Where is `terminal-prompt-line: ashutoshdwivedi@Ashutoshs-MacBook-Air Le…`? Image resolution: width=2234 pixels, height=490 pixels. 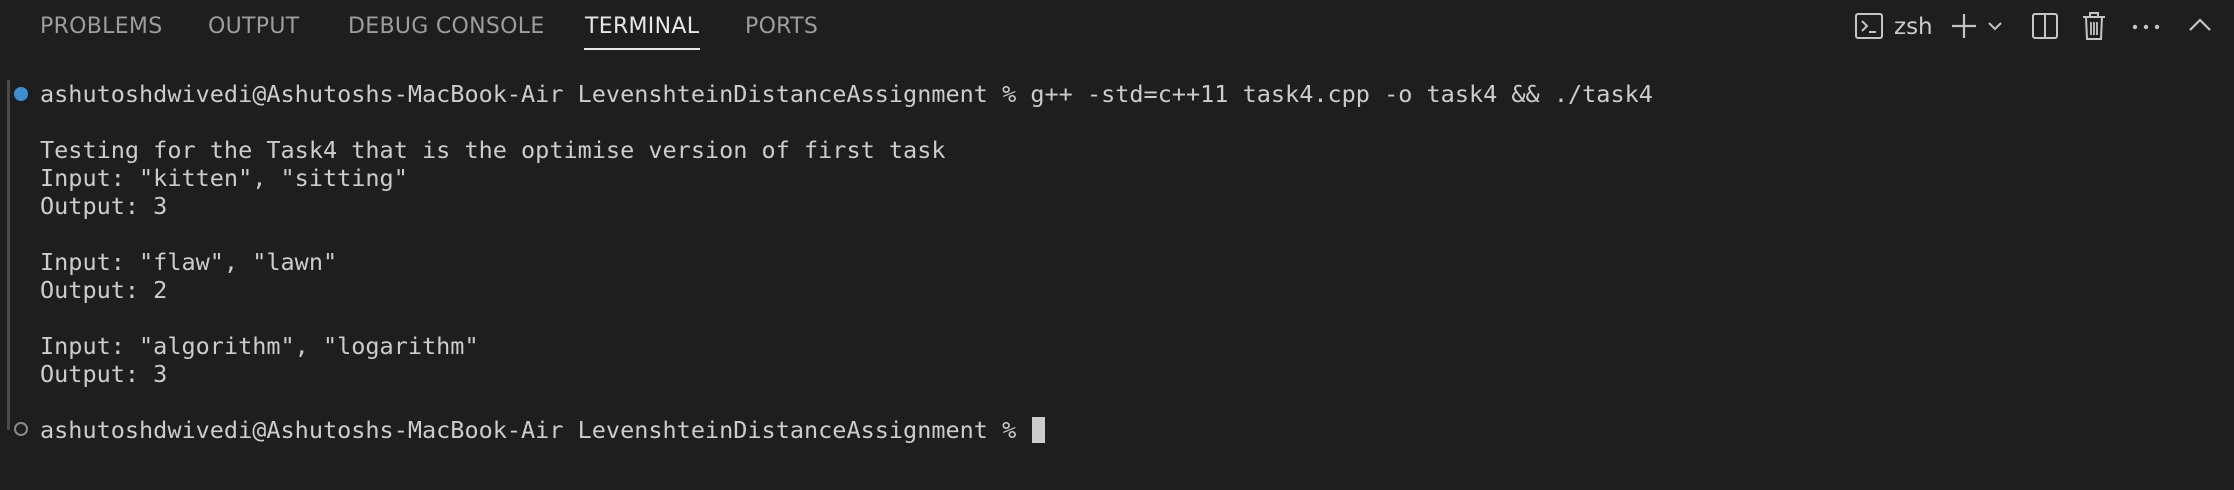
terminal-prompt-line: ashutoshdwivedi@Ashutoshs-MacBook-Air Le… is located at coordinates (543, 430).